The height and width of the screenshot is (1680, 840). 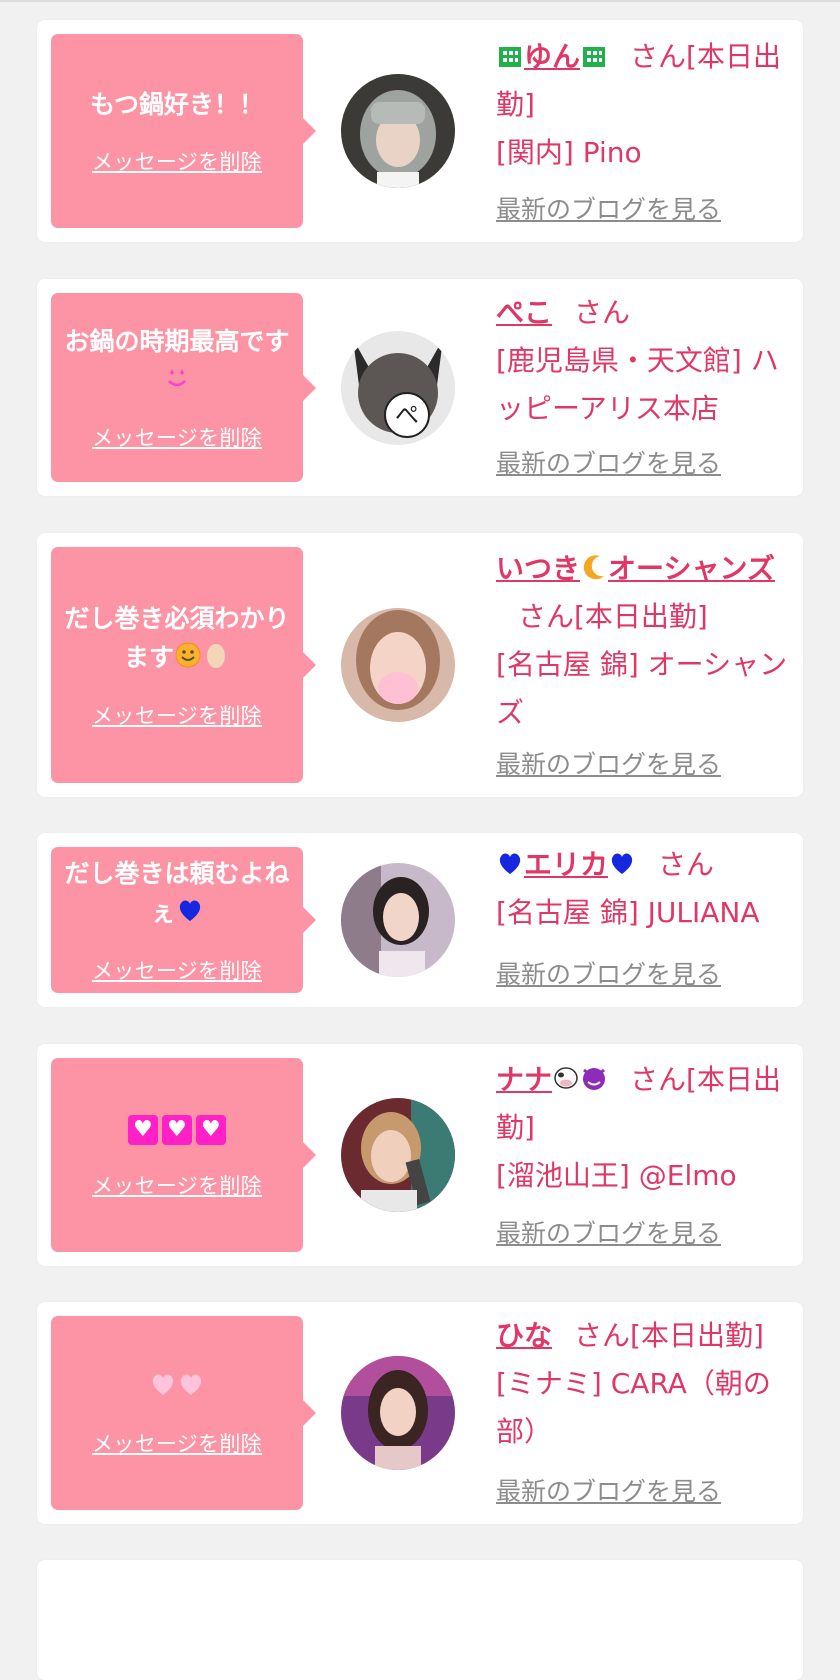 What do you see at coordinates (637, 384) in the screenshot?
I see `shop-name: [鹿児島県・天文館] ハッピーアリス本店` at bounding box center [637, 384].